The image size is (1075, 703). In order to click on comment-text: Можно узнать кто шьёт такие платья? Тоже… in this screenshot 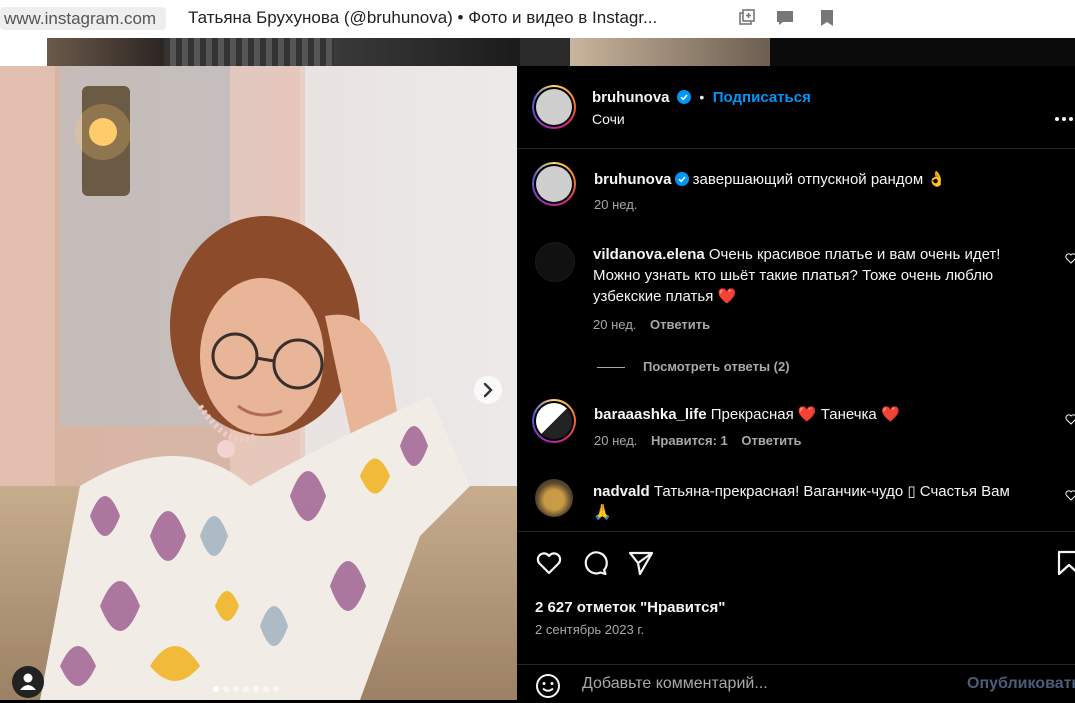, I will do `click(793, 275)`.